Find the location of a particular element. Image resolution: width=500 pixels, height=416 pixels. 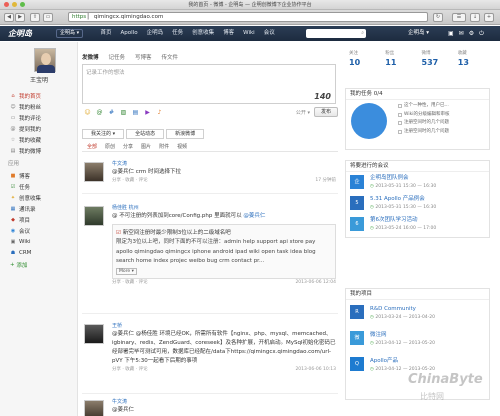

meeting-item: 企 企明岛团队例会 2013-05-31 15:30 — 16:30 is located at coordinates (417, 182).